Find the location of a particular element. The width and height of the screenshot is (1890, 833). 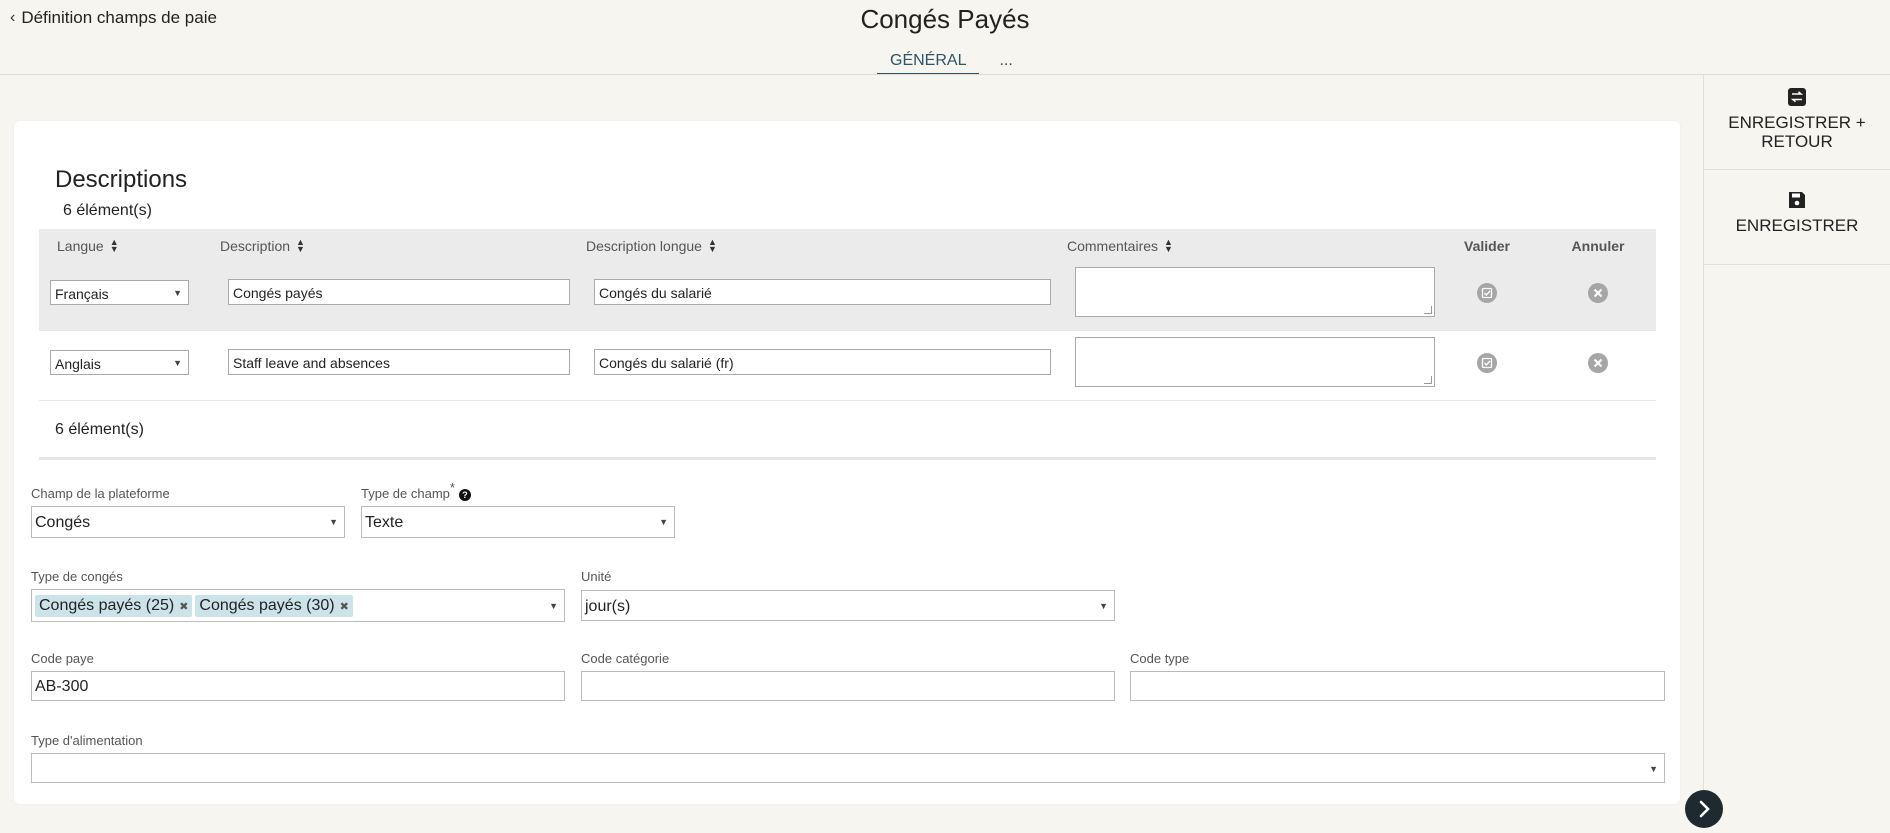

save-return-icon is located at coordinates (1797, 97).